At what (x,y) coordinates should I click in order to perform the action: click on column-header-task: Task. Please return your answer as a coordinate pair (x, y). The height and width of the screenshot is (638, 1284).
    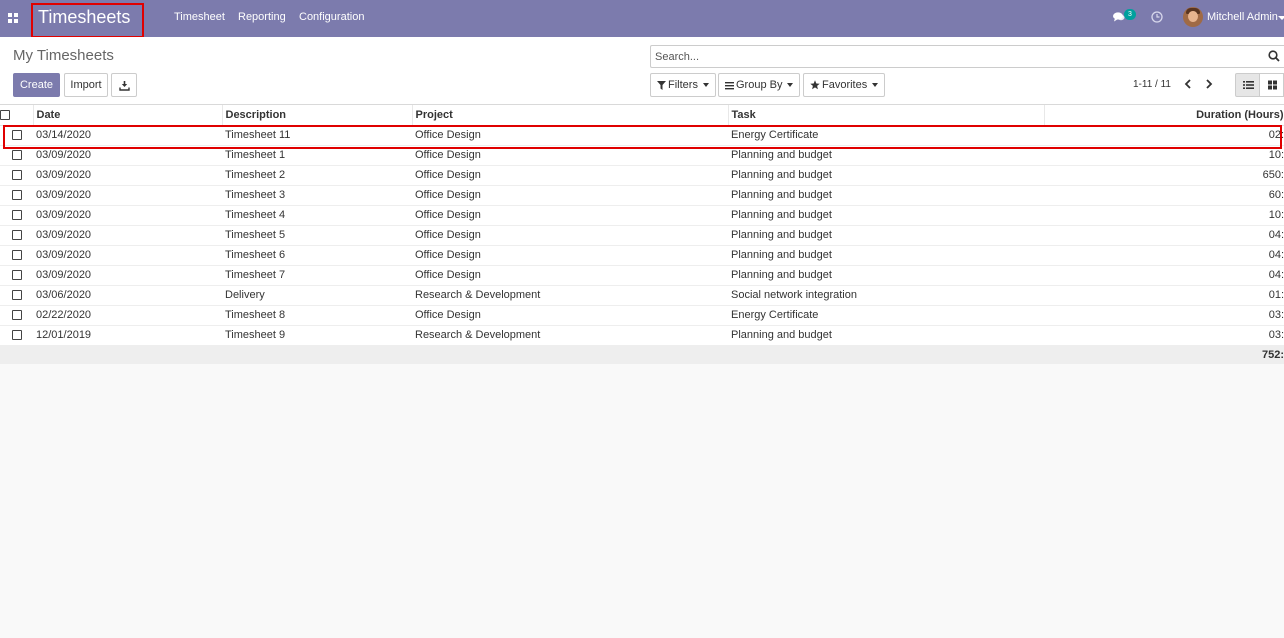
    Looking at the image, I should click on (886, 115).